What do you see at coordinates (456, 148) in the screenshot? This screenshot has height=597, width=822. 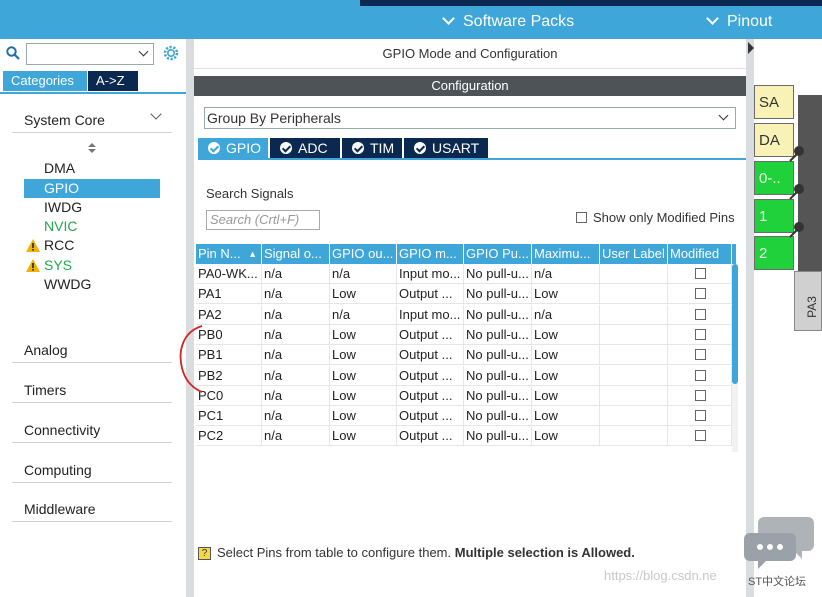 I see `tab-label: USART` at bounding box center [456, 148].